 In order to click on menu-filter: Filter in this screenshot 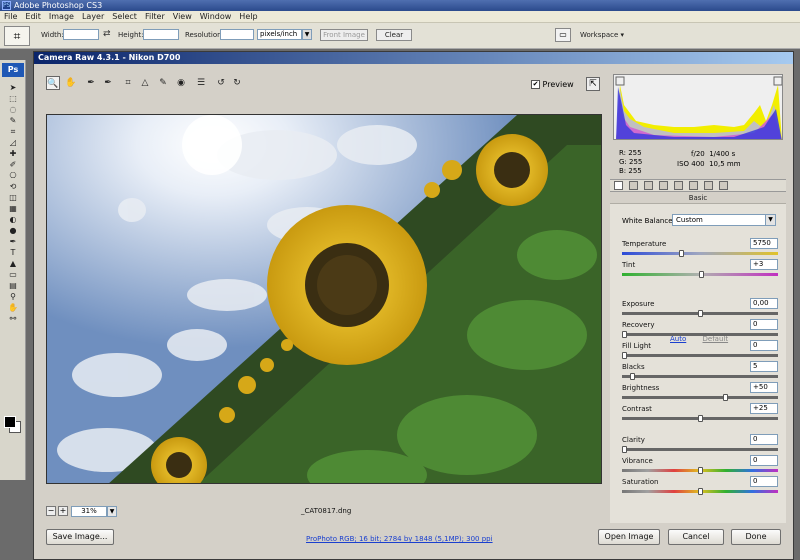, I will do `click(155, 17)`.